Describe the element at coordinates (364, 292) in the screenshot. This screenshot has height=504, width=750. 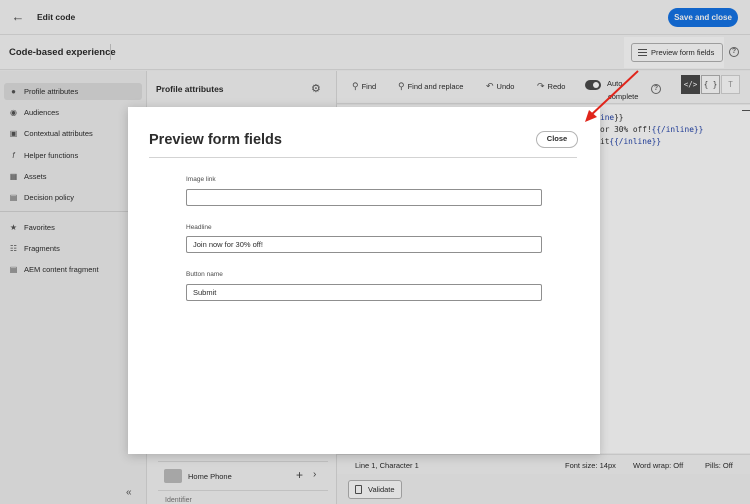
I see `button-name-field: Submit` at that location.